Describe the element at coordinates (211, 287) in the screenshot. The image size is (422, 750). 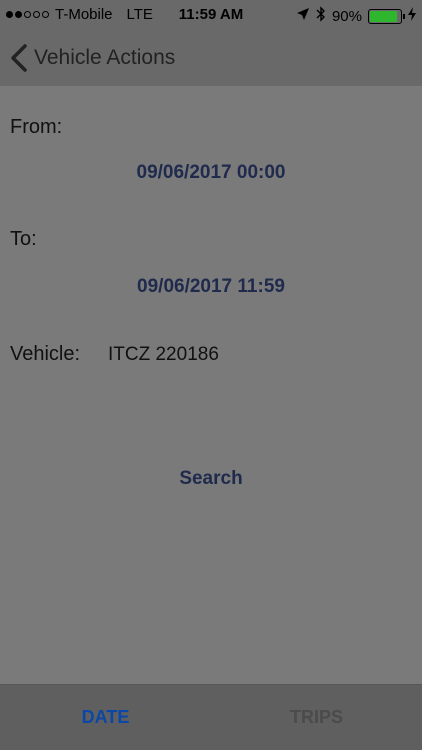
I see `to-date-field: 09/06/2017 11:59` at that location.